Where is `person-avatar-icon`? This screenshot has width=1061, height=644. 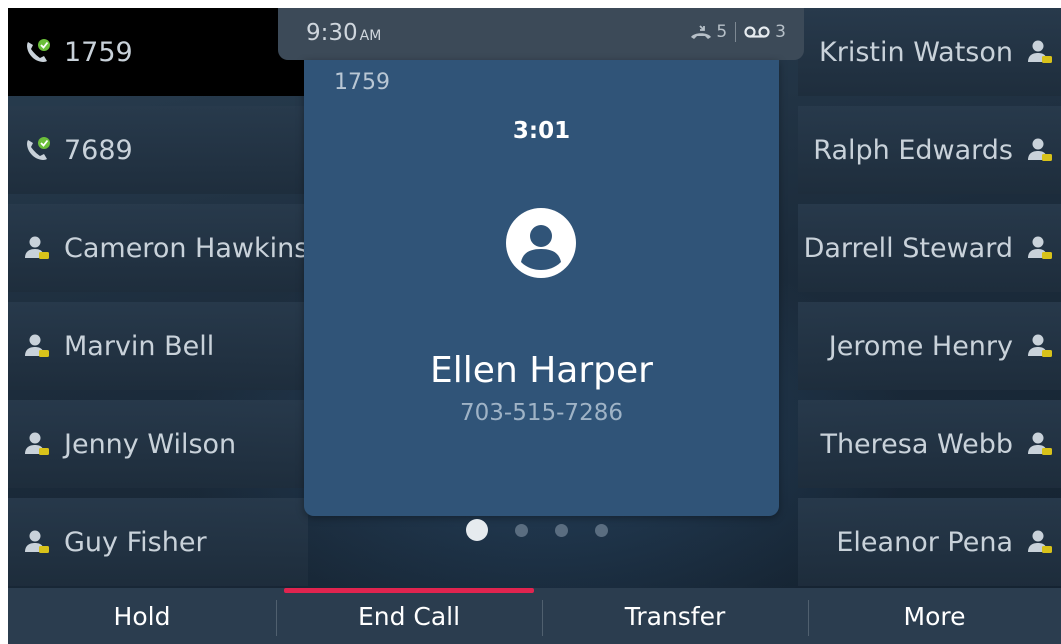 person-avatar-icon is located at coordinates (541, 243).